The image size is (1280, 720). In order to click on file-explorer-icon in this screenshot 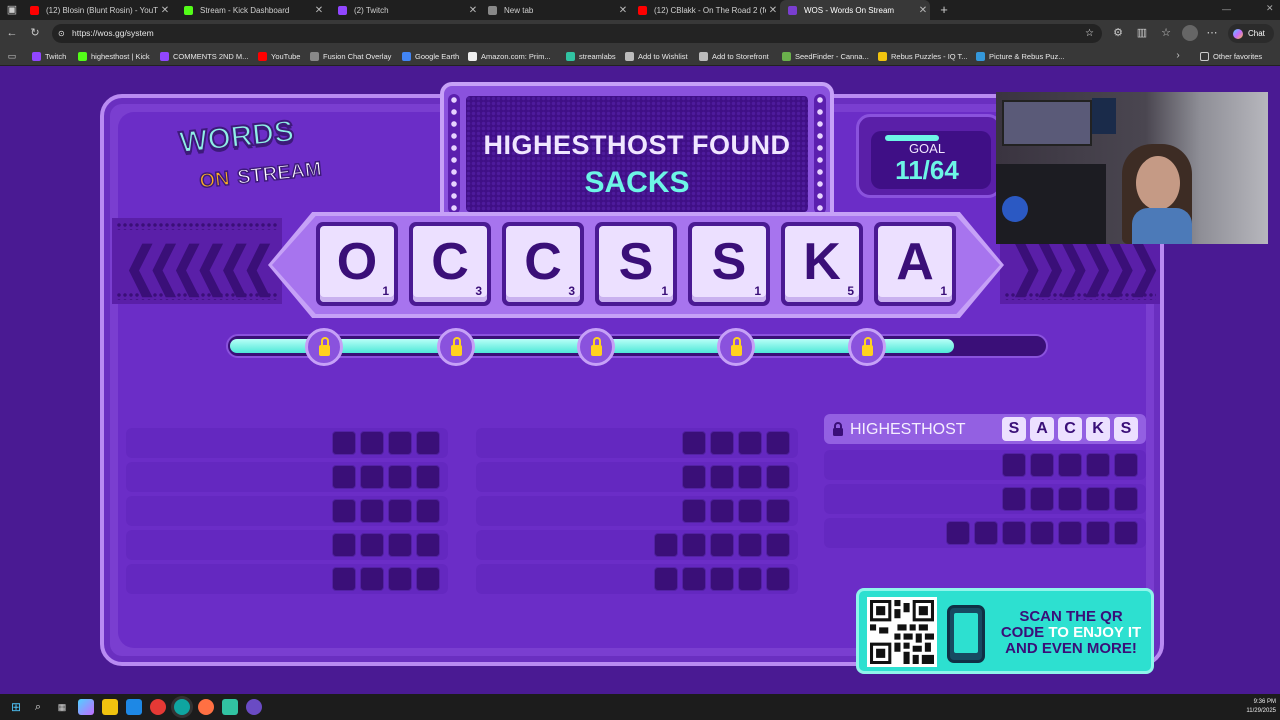, I will do `click(110, 707)`.